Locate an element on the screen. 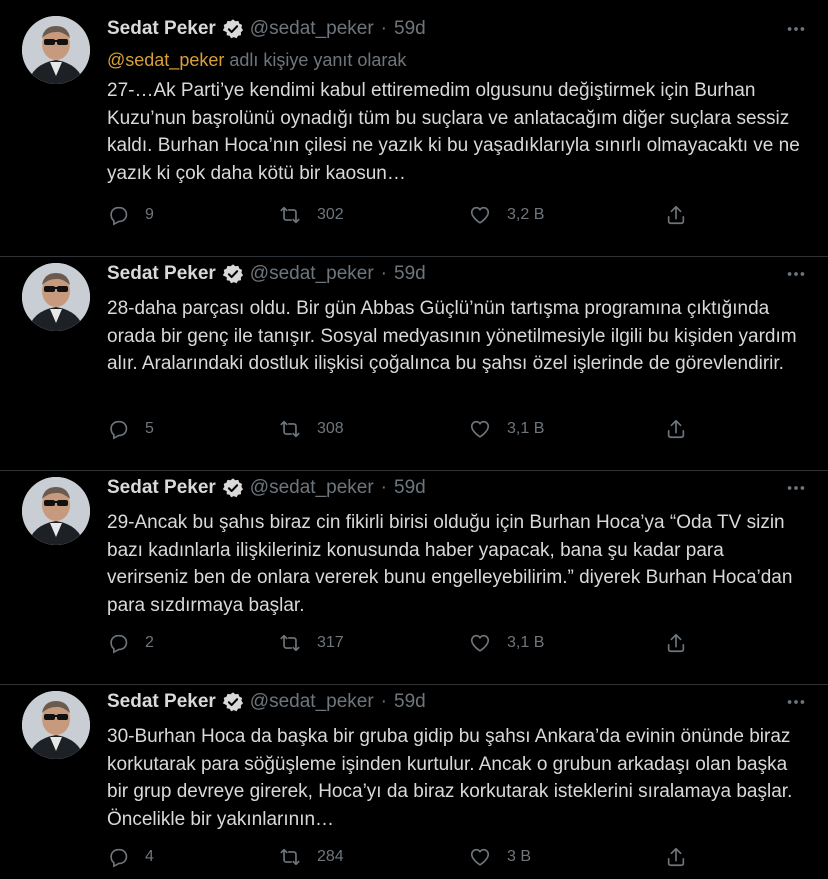 The height and width of the screenshot is (879, 828). retweet-button: 308 is located at coordinates (311, 429).